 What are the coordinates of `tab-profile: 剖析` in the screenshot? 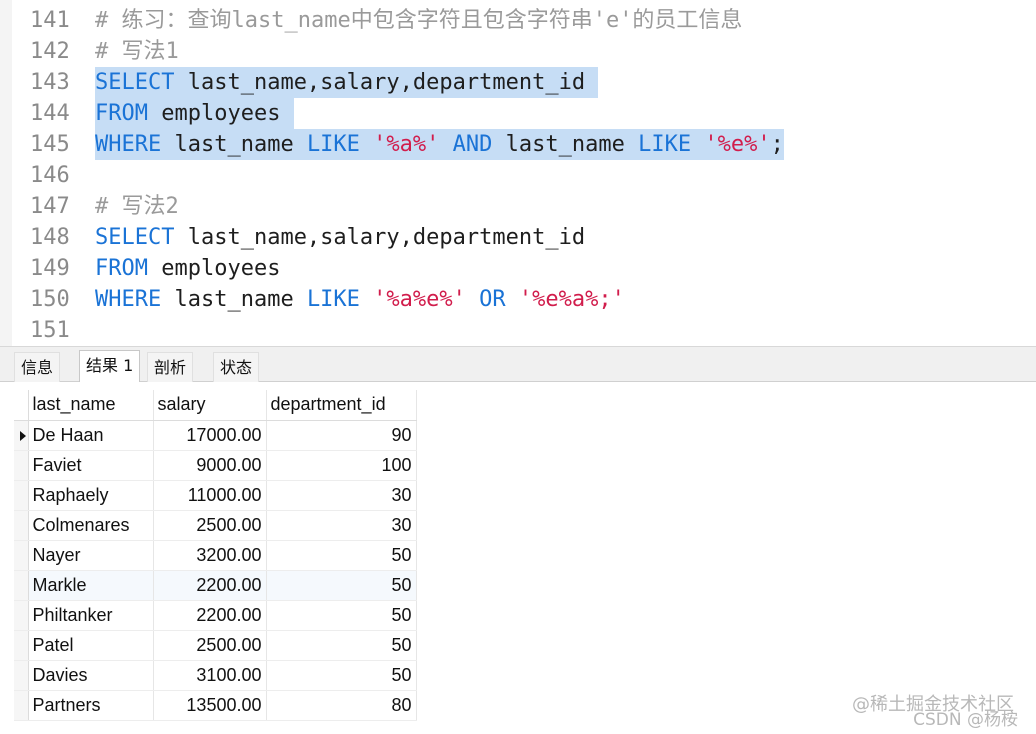 It's located at (170, 367).